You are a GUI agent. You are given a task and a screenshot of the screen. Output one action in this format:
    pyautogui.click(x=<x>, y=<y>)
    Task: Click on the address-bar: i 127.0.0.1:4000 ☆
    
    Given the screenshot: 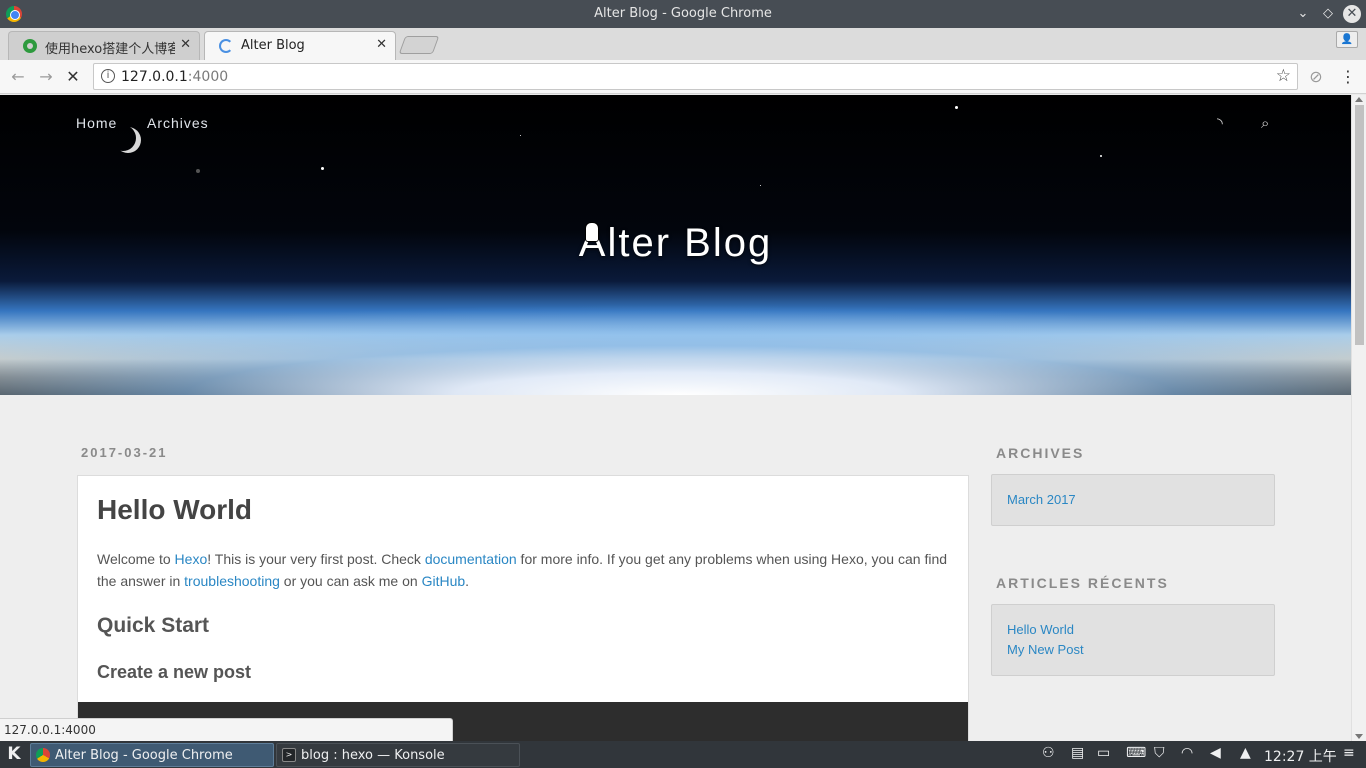 What is the action you would take?
    pyautogui.click(x=695, y=76)
    